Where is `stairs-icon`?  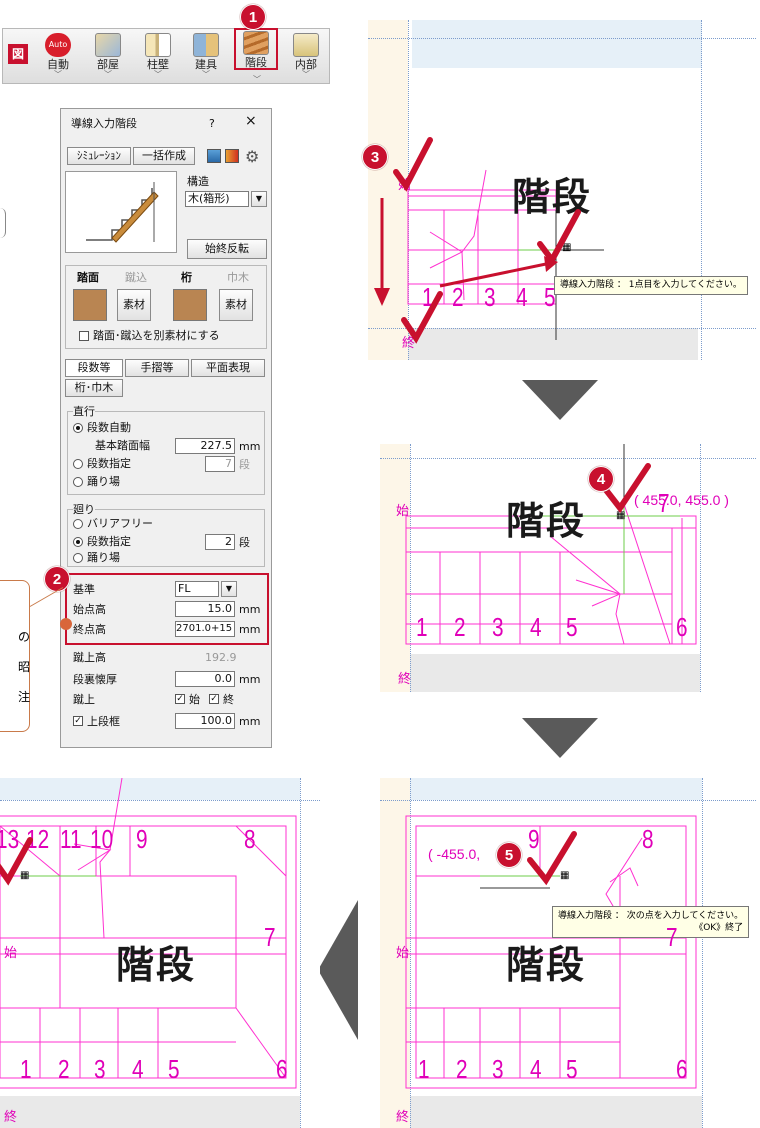 stairs-icon is located at coordinates (256, 43).